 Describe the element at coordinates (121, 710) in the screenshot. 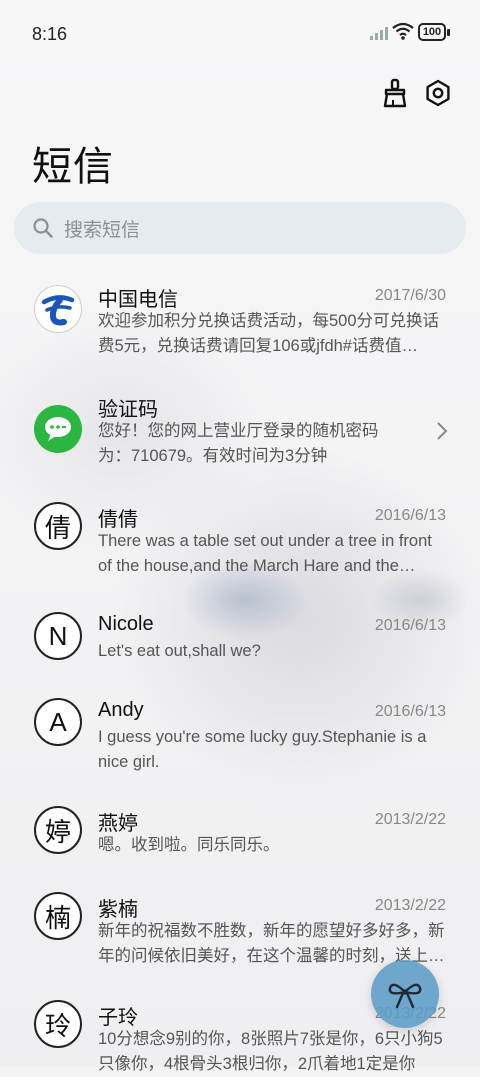

I see `contact-name: Andy` at that location.